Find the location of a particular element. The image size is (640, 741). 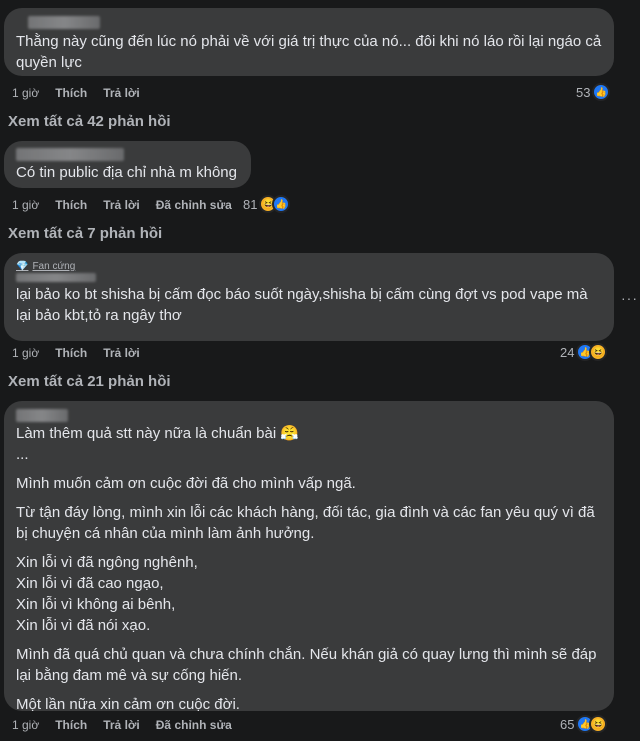

reaction-summary: 53 👍 is located at coordinates (593, 92).